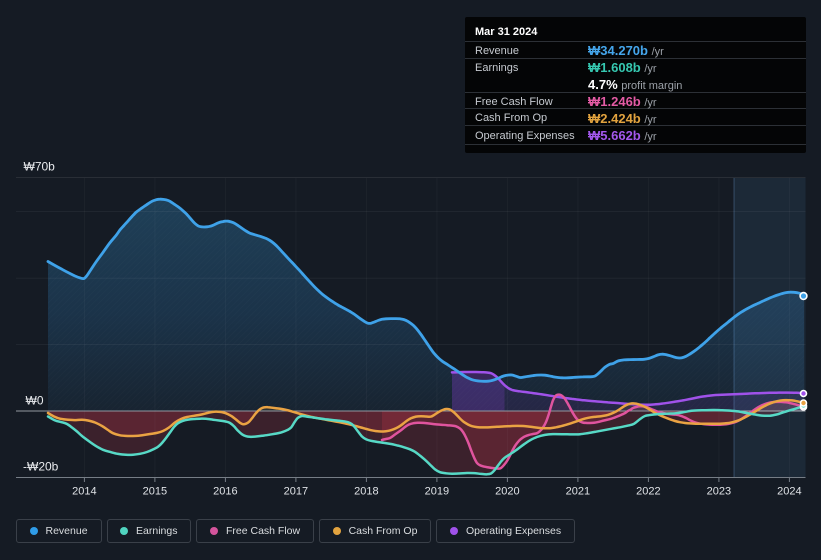 This screenshot has width=821, height=560. What do you see at coordinates (155, 491) in the screenshot?
I see `svg-text: 2015` at bounding box center [155, 491].